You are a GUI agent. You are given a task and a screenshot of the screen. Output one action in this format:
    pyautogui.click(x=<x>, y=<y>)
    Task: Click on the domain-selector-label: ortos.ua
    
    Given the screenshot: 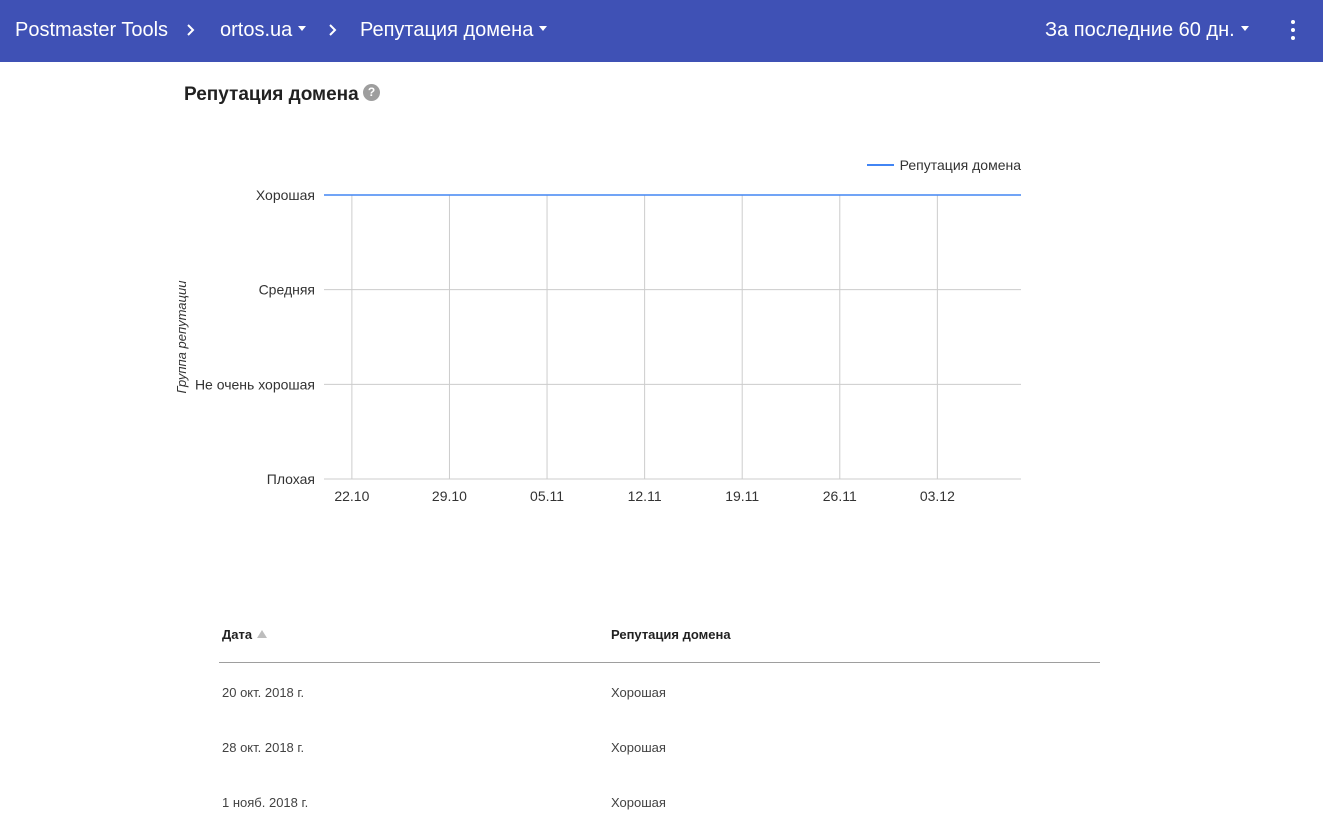 What is the action you would take?
    pyautogui.click(x=256, y=30)
    